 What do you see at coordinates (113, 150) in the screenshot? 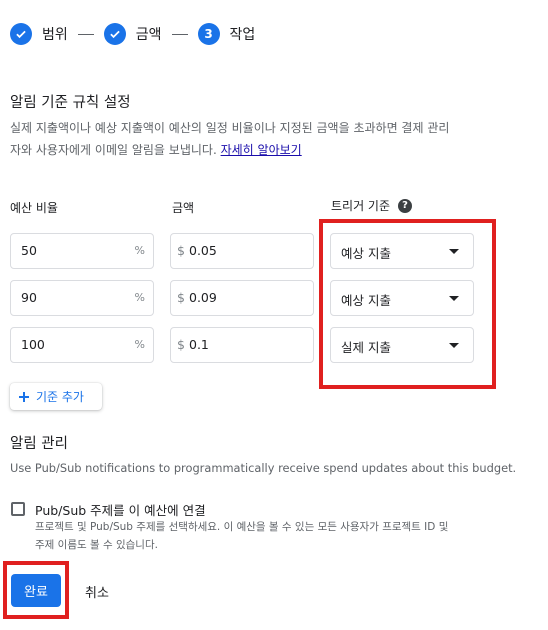
I see `description-text: 자와 사용자에게 이메일 알림을 보냅니다.` at bounding box center [113, 150].